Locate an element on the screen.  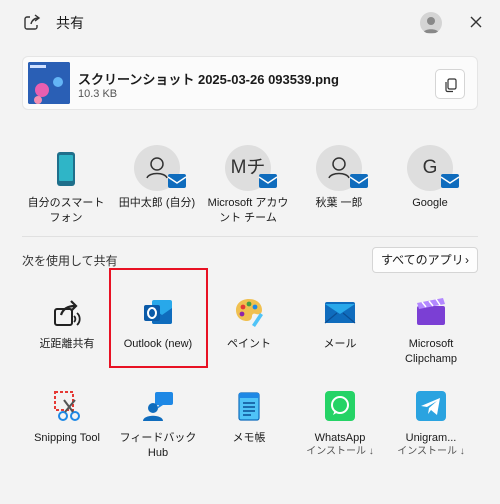
close-icon is located at coordinates (476, 22).